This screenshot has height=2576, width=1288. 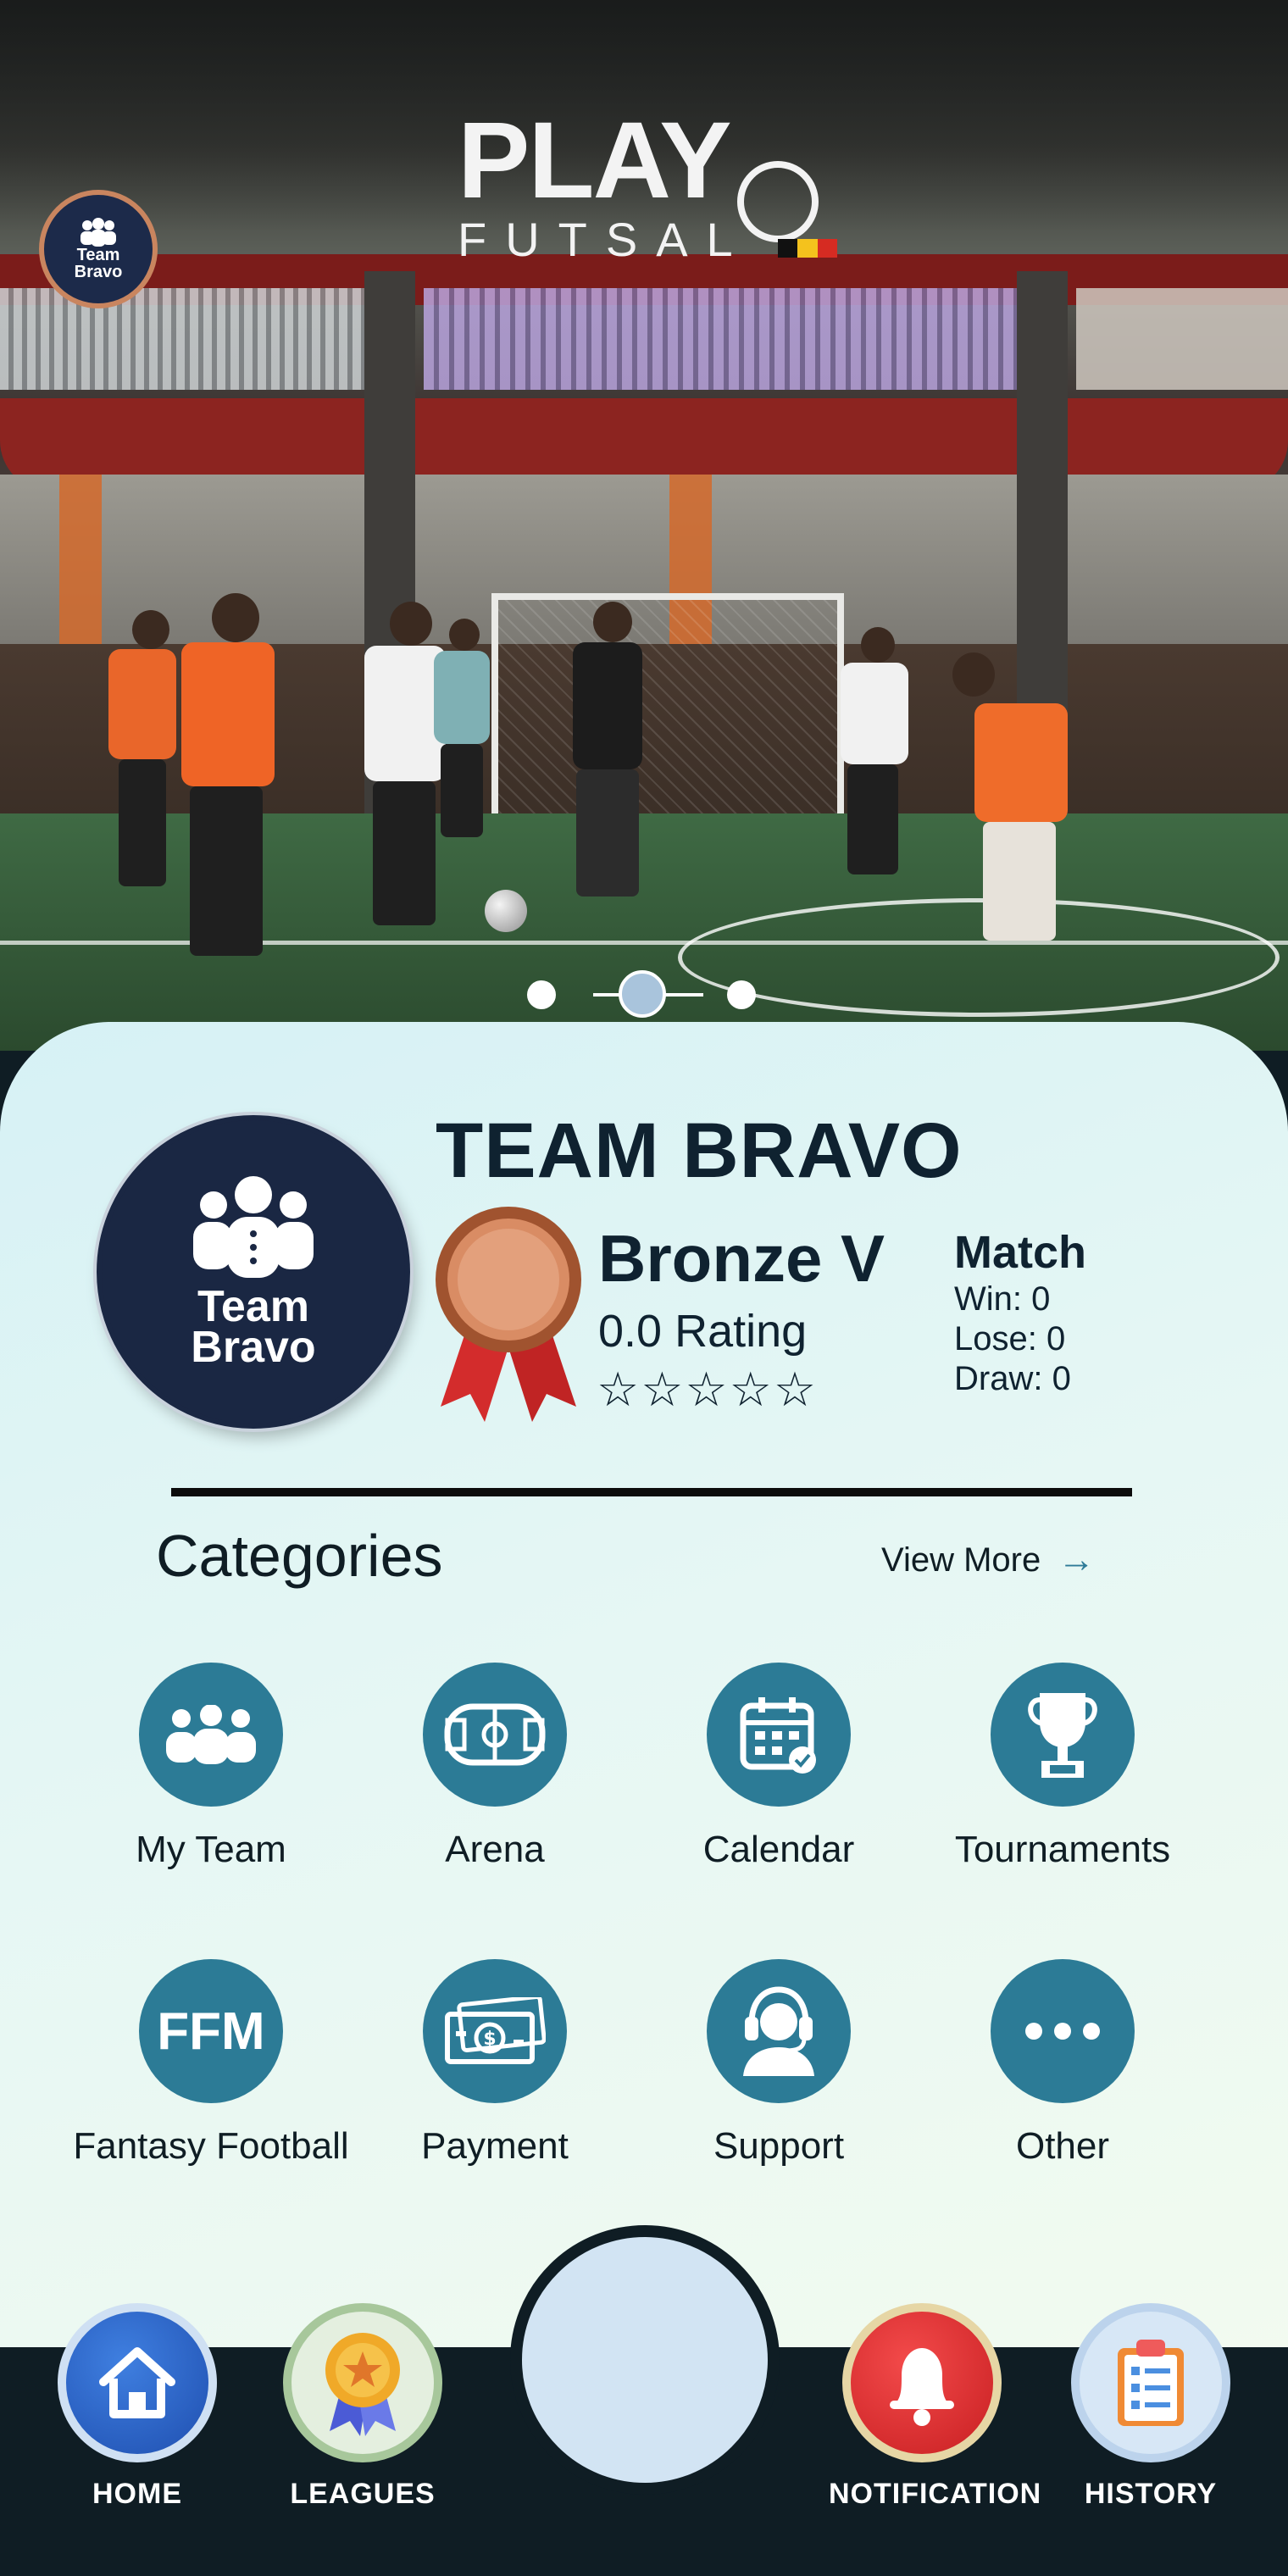 I want to click on flag-icon, so click(x=807, y=248).